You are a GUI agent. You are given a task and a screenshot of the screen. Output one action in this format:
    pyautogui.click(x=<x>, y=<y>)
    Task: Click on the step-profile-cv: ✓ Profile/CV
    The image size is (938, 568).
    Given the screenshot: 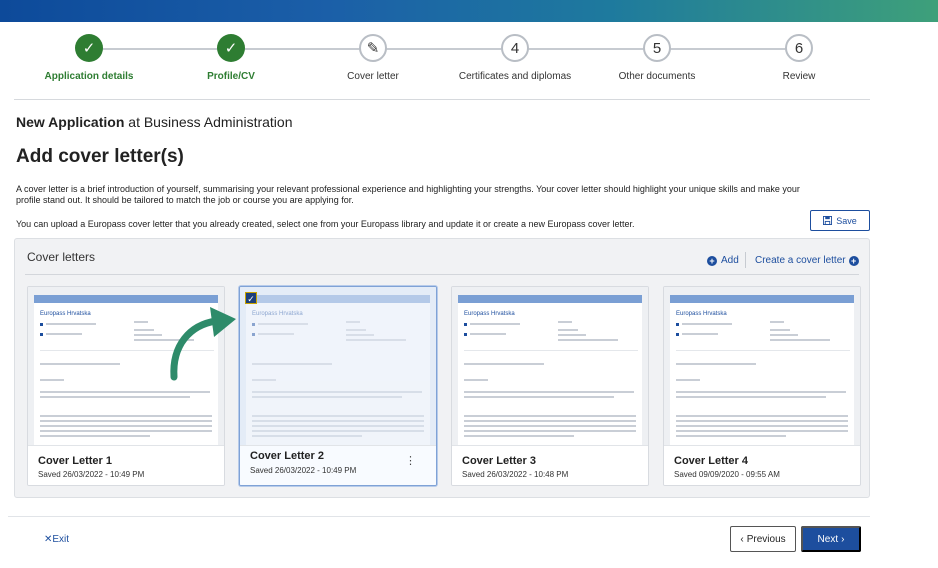 What is the action you would take?
    pyautogui.click(x=231, y=58)
    